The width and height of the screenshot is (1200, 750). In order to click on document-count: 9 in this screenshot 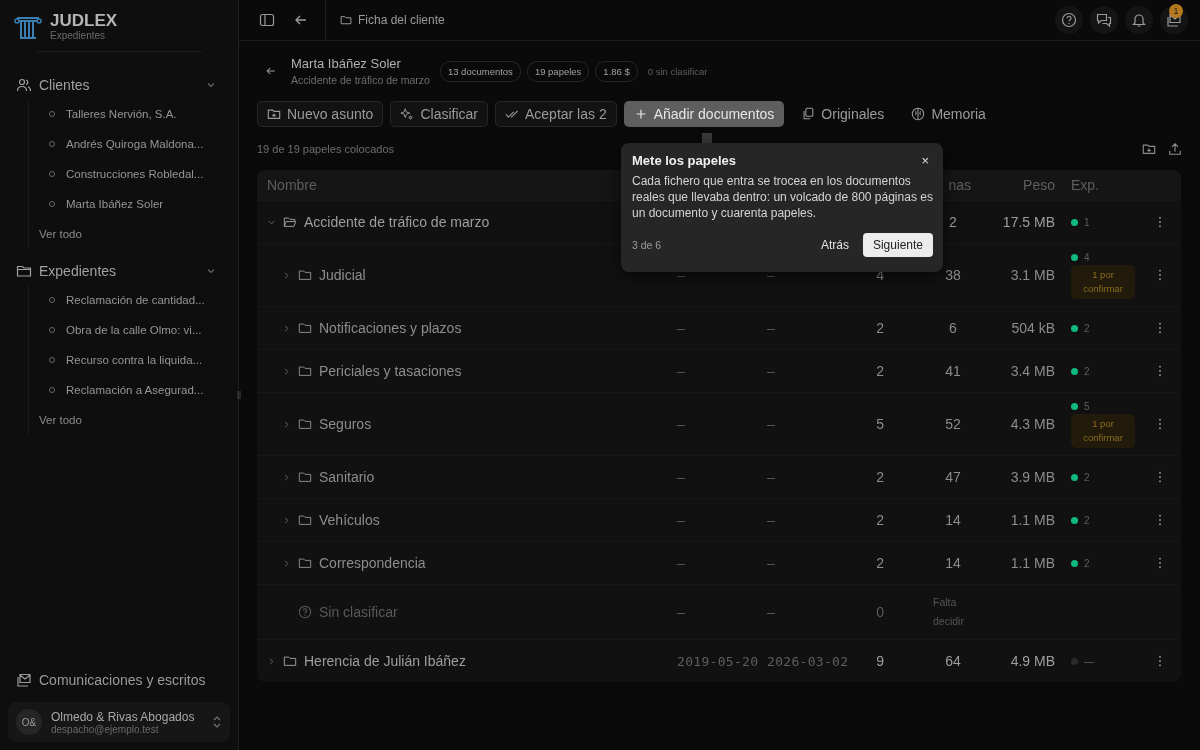, I will do `click(880, 661)`.